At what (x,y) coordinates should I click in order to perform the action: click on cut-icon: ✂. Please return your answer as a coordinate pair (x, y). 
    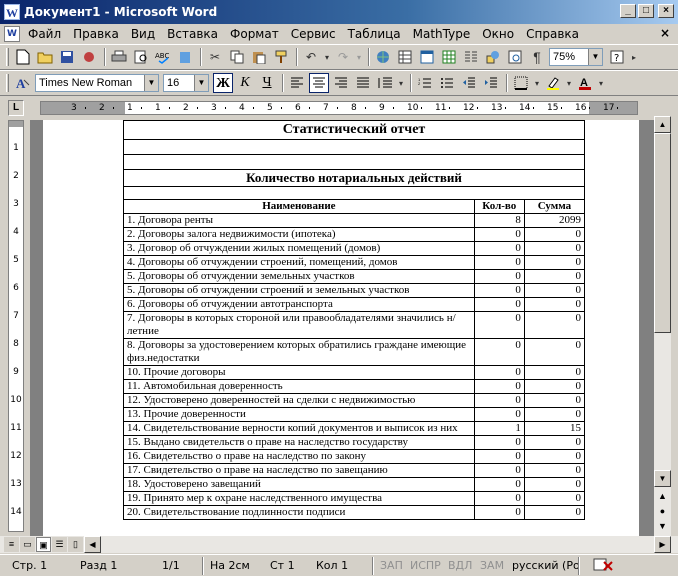
    Looking at the image, I should click on (215, 57).